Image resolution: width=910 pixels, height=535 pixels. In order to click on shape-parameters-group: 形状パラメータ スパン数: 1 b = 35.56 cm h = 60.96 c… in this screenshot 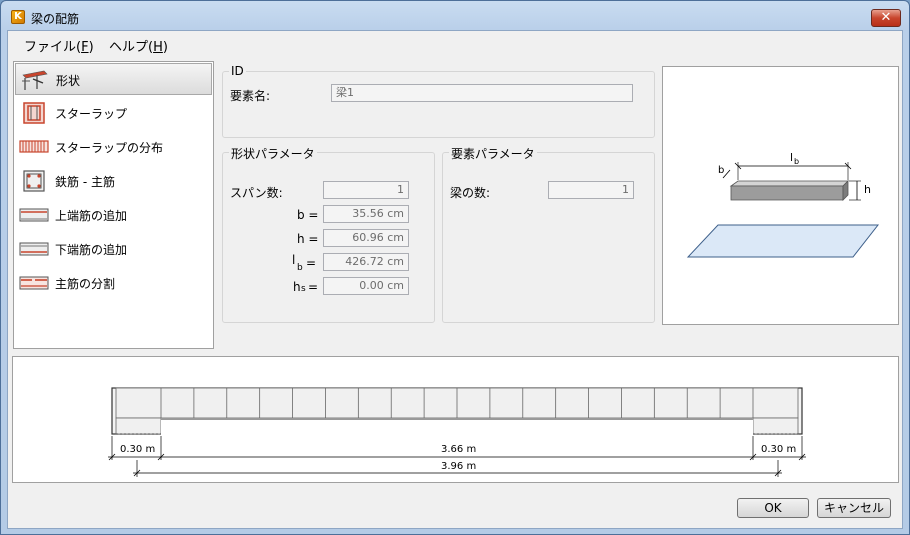, I will do `click(328, 234)`.